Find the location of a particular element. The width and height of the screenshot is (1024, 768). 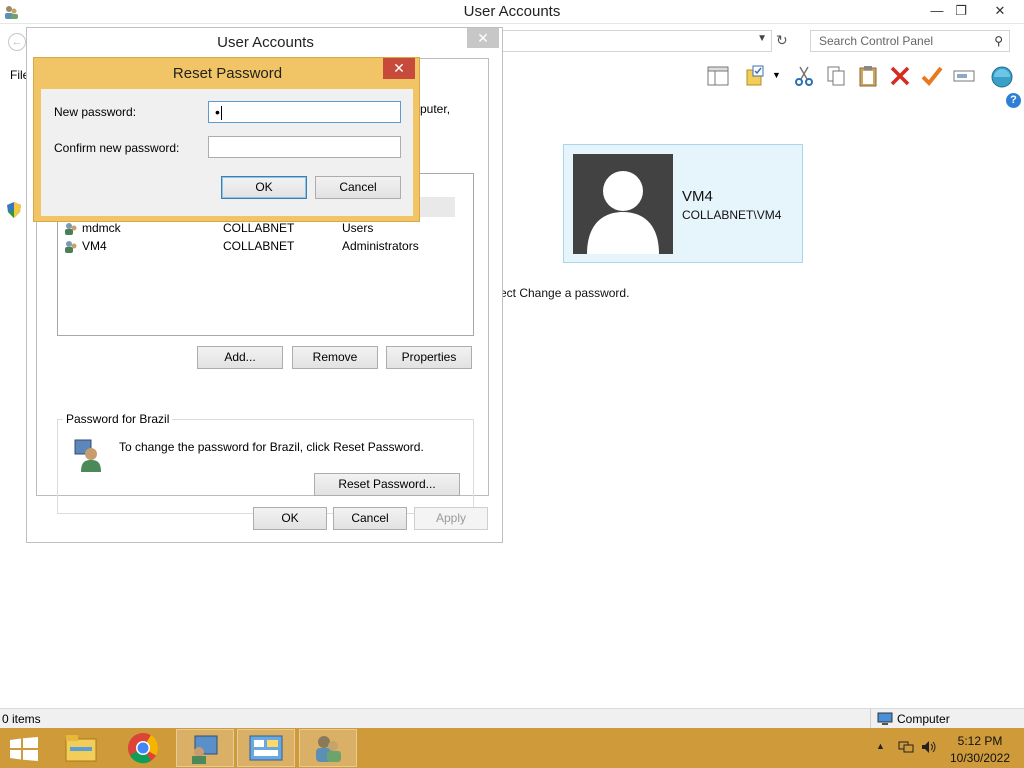

default-user-icon is located at coordinates (623, 212).